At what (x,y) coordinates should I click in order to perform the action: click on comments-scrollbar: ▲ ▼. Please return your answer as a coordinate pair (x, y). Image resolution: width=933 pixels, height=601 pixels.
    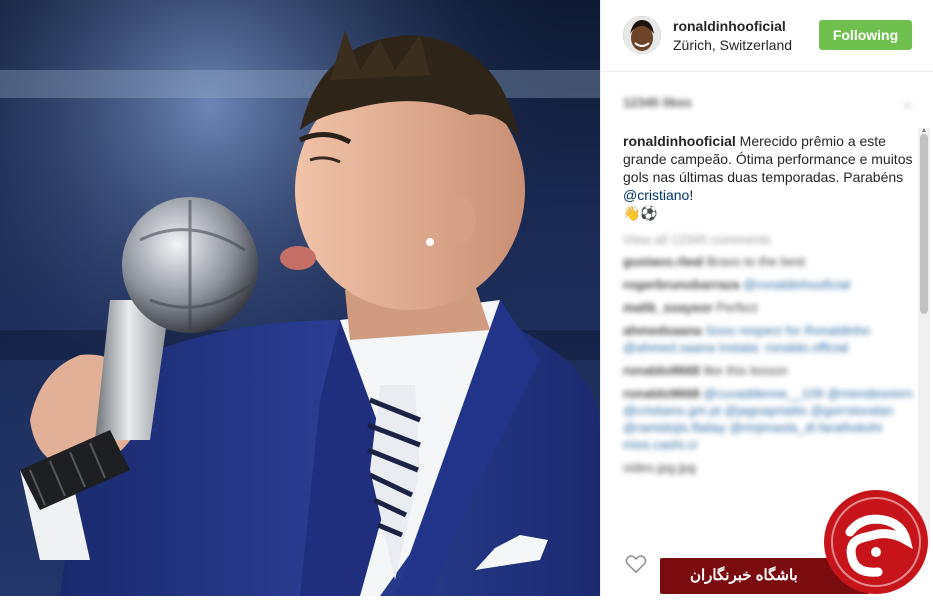
    Looking at the image, I should click on (924, 337).